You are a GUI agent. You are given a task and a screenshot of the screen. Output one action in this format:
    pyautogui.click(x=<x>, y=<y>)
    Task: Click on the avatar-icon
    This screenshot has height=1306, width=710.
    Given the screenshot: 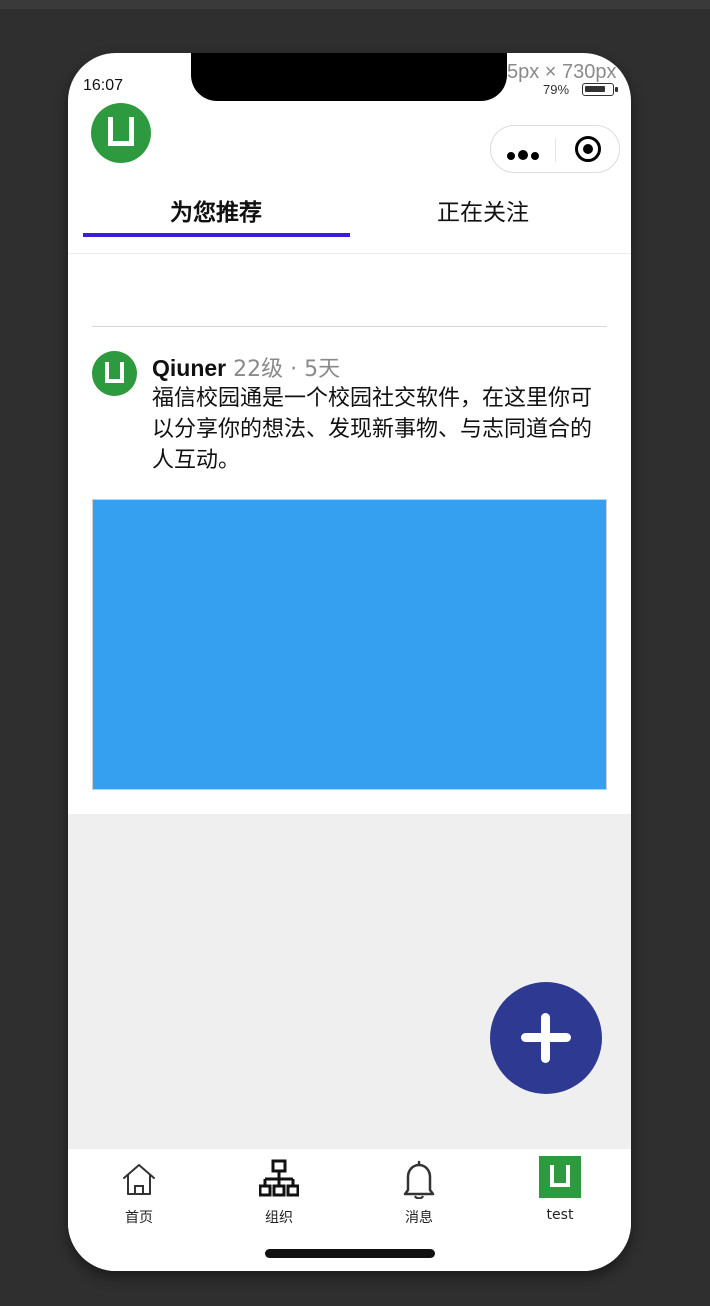 What is the action you would take?
    pyautogui.click(x=560, y=1177)
    